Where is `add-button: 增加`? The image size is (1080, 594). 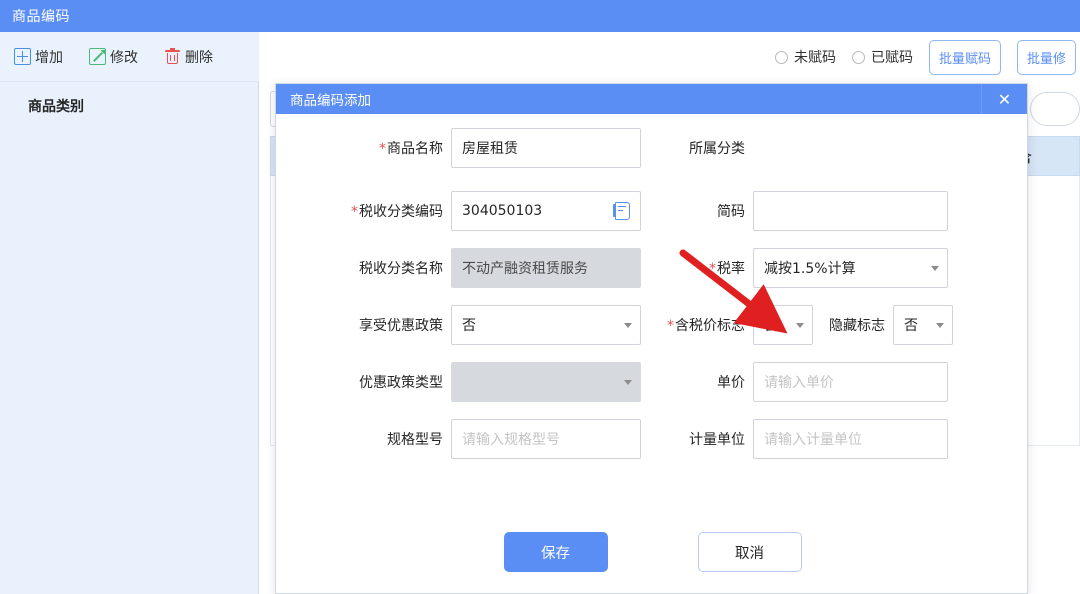 add-button: 增加 is located at coordinates (38, 57).